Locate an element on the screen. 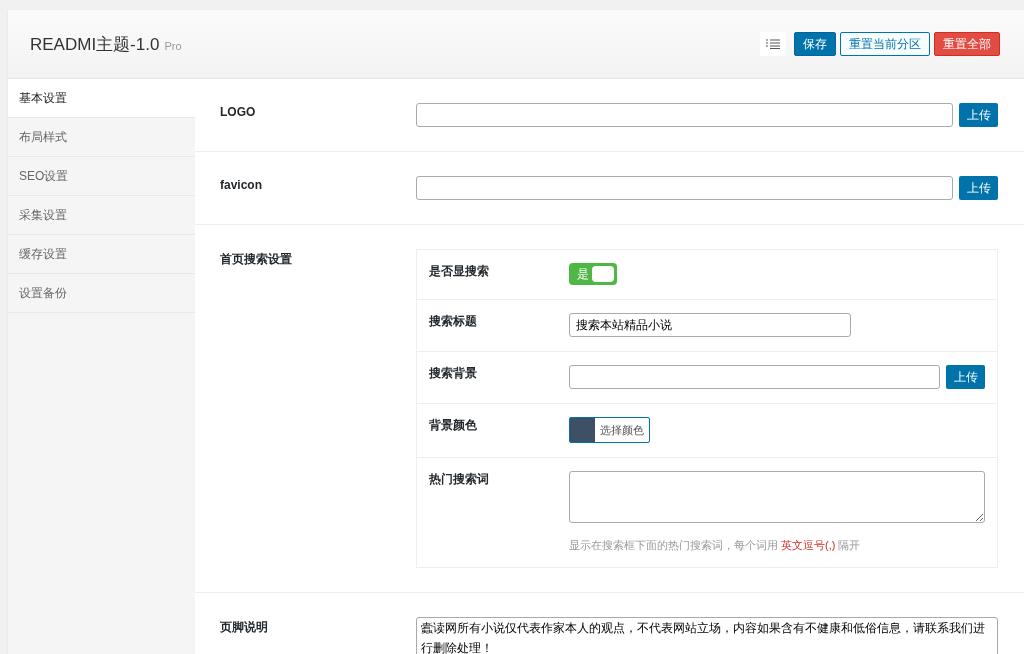 The height and width of the screenshot is (654, 1024). field-label: 页脚说明 is located at coordinates (244, 627).